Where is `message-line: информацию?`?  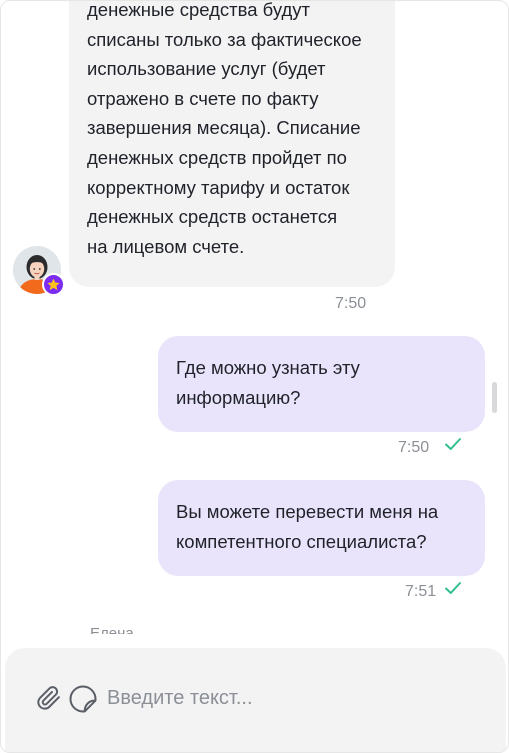
message-line: информацию? is located at coordinates (238, 397).